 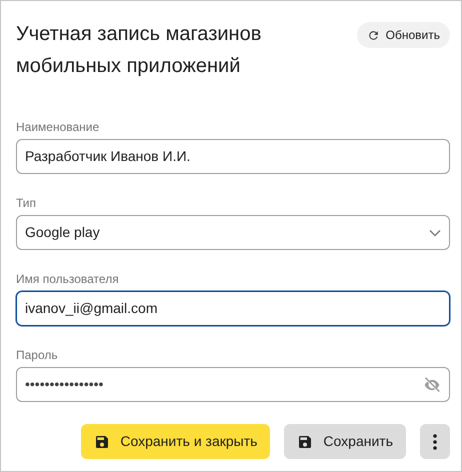 What do you see at coordinates (68, 279) in the screenshot?
I see `field-label: Имя пользователя` at bounding box center [68, 279].